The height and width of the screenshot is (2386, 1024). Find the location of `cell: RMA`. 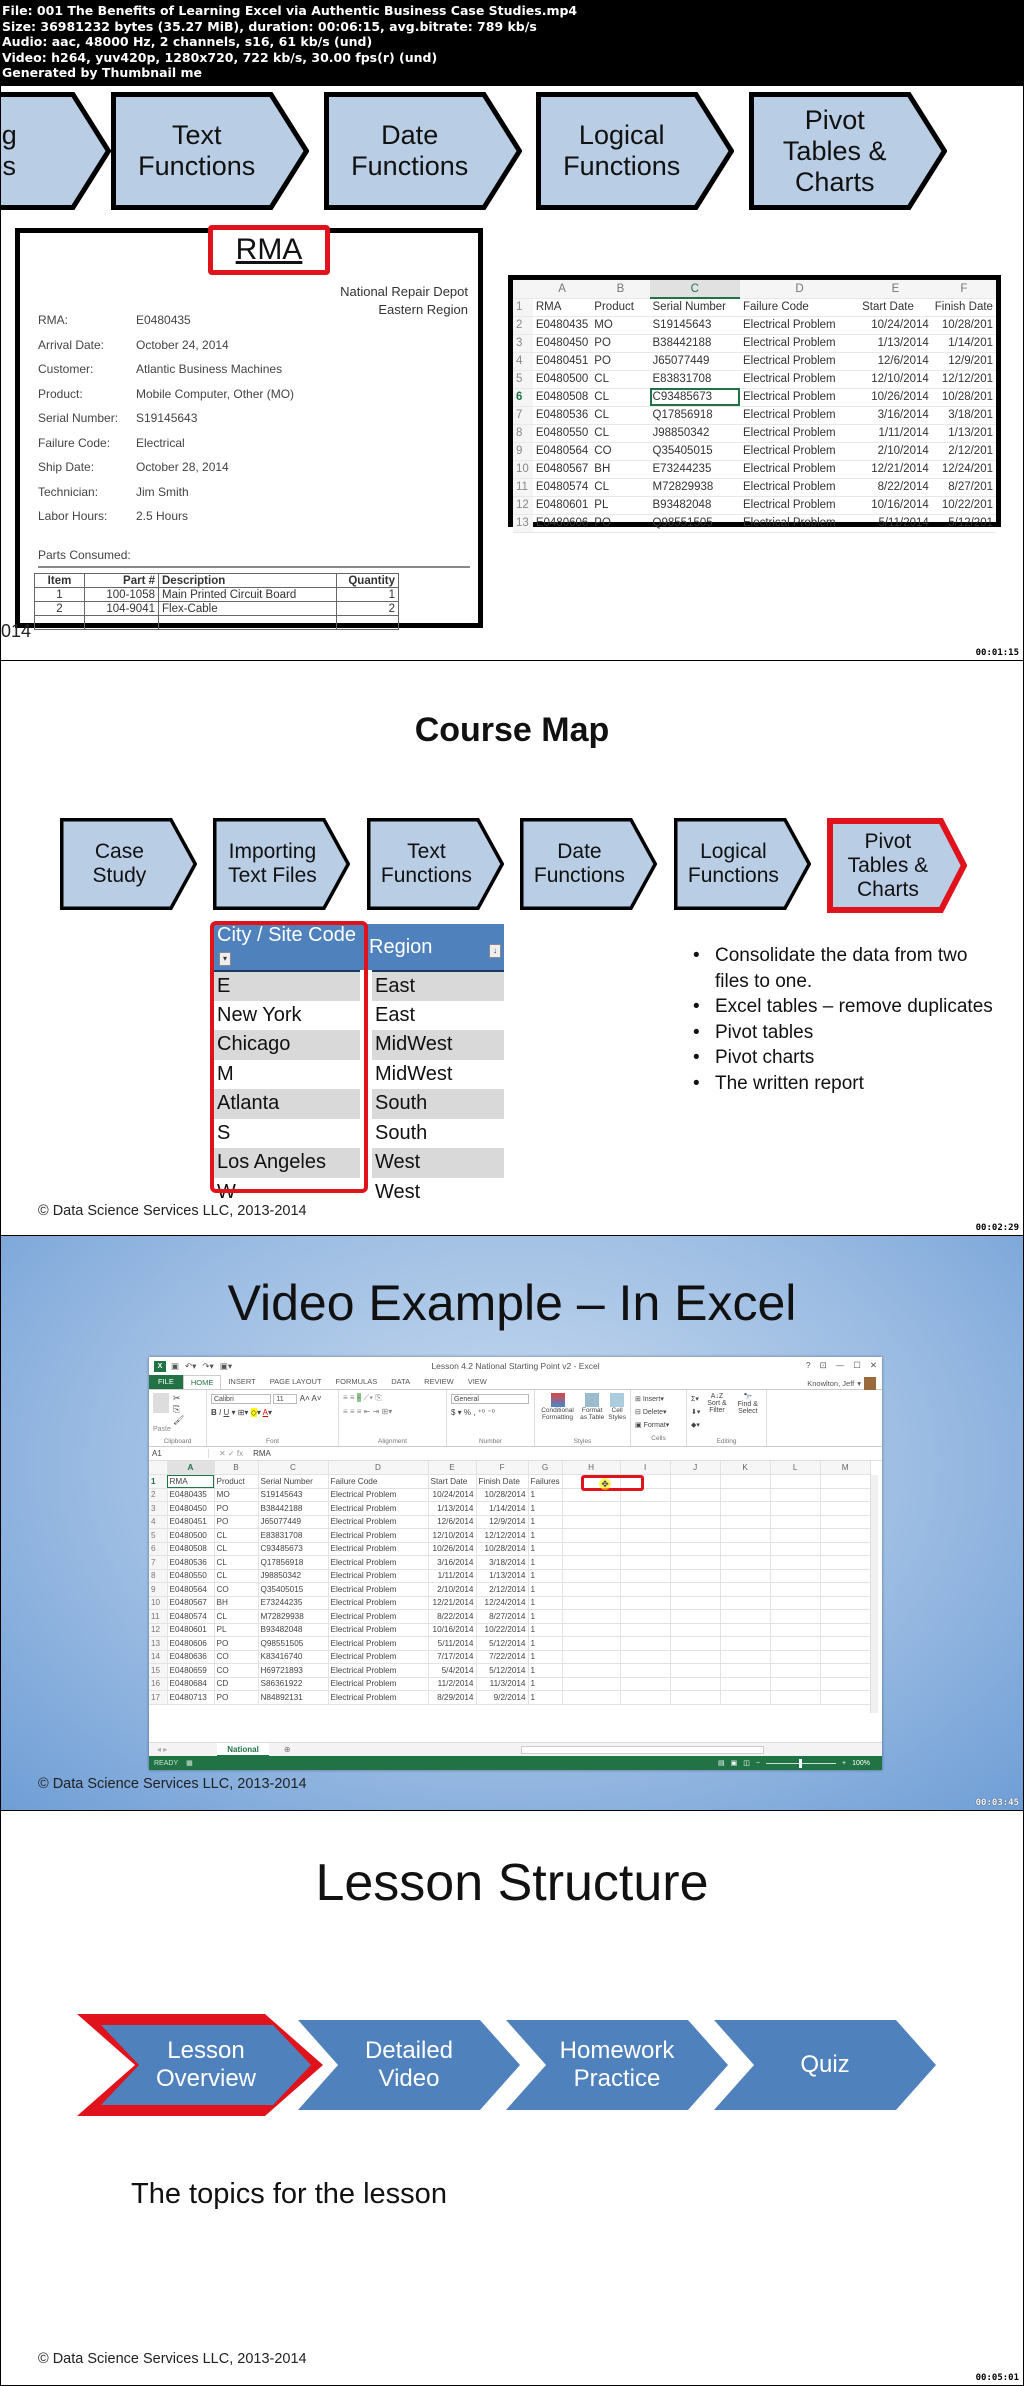

cell: RMA is located at coordinates (562, 307).